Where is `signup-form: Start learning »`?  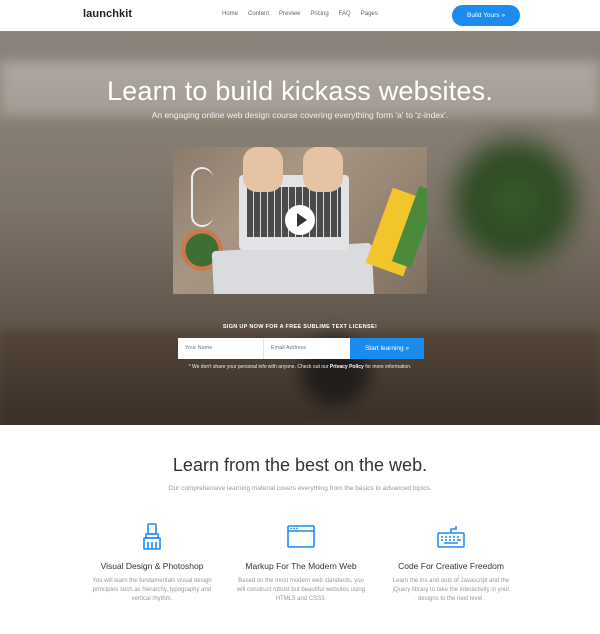
signup-form: Start learning » is located at coordinates (301, 348).